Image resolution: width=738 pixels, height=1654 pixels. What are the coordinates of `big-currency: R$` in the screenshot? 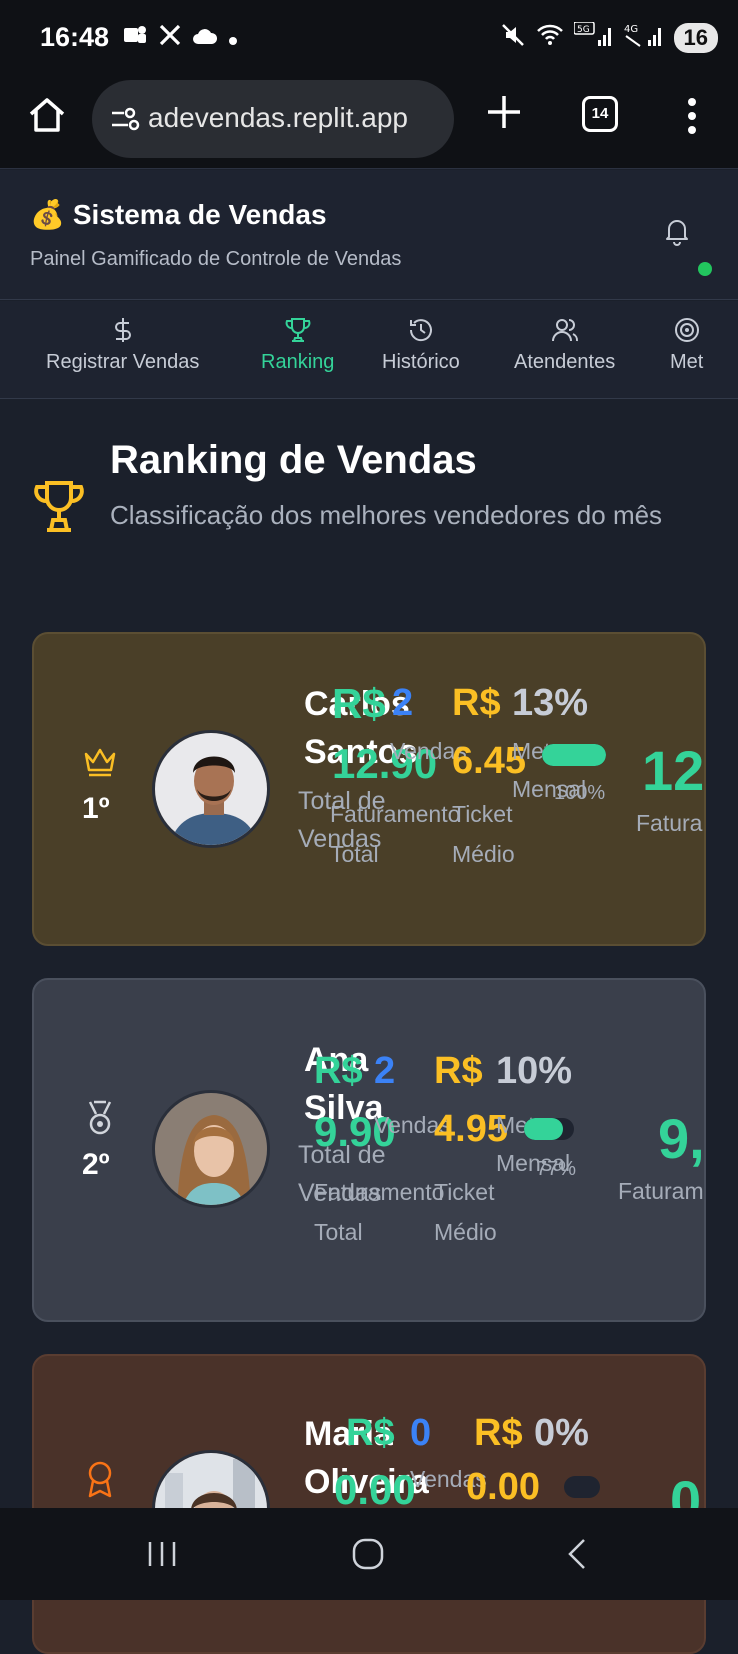 It's located at (703, 1072).